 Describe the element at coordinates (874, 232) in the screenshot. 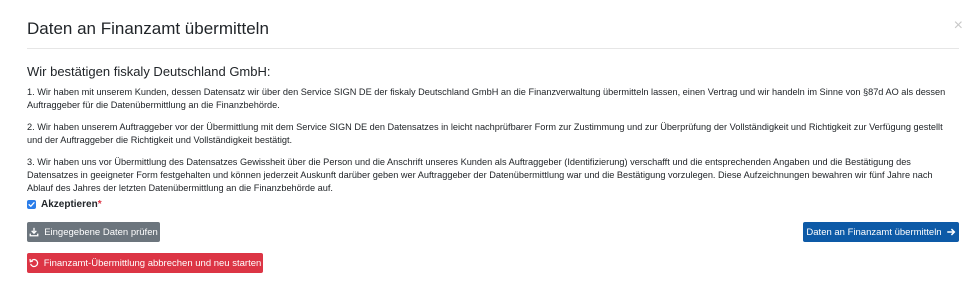

I see `submit-label: Daten an Finanzamt übermitteln` at that location.